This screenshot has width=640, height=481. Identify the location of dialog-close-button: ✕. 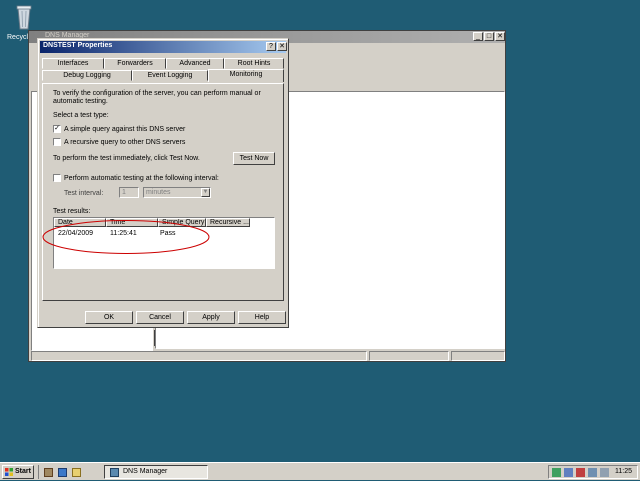
(282, 46).